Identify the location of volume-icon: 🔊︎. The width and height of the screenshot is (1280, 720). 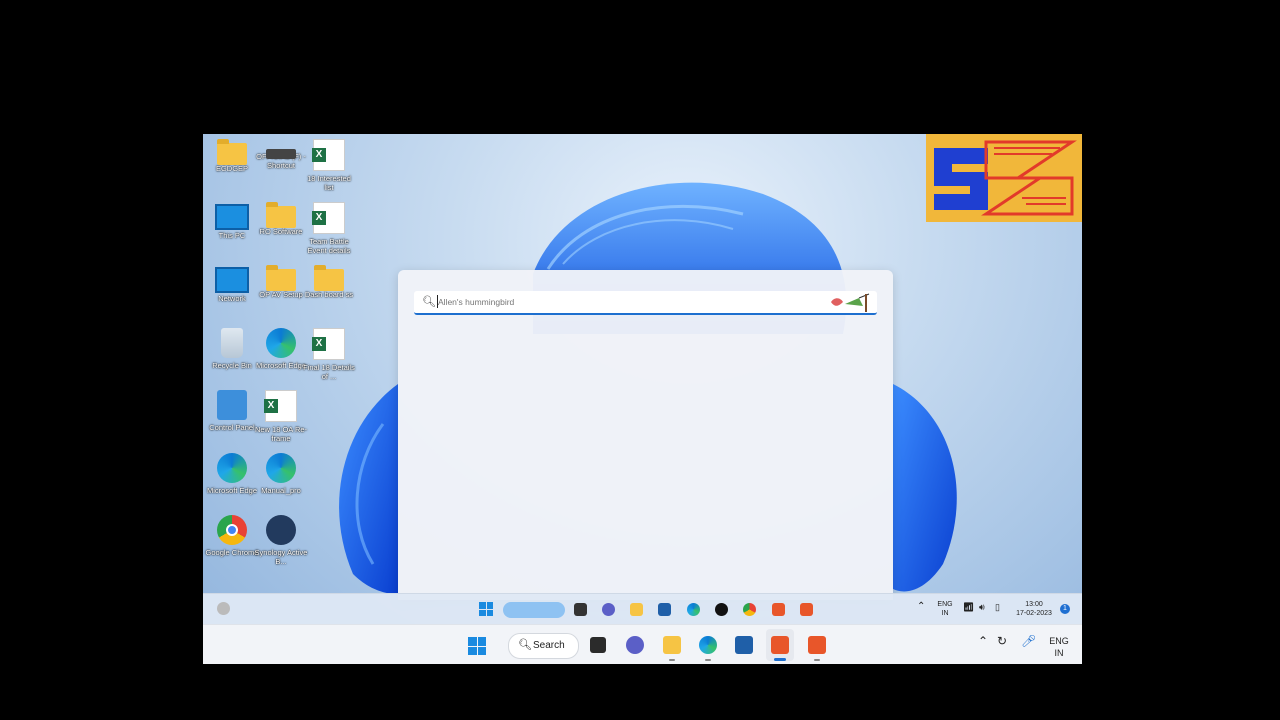
(982, 607).